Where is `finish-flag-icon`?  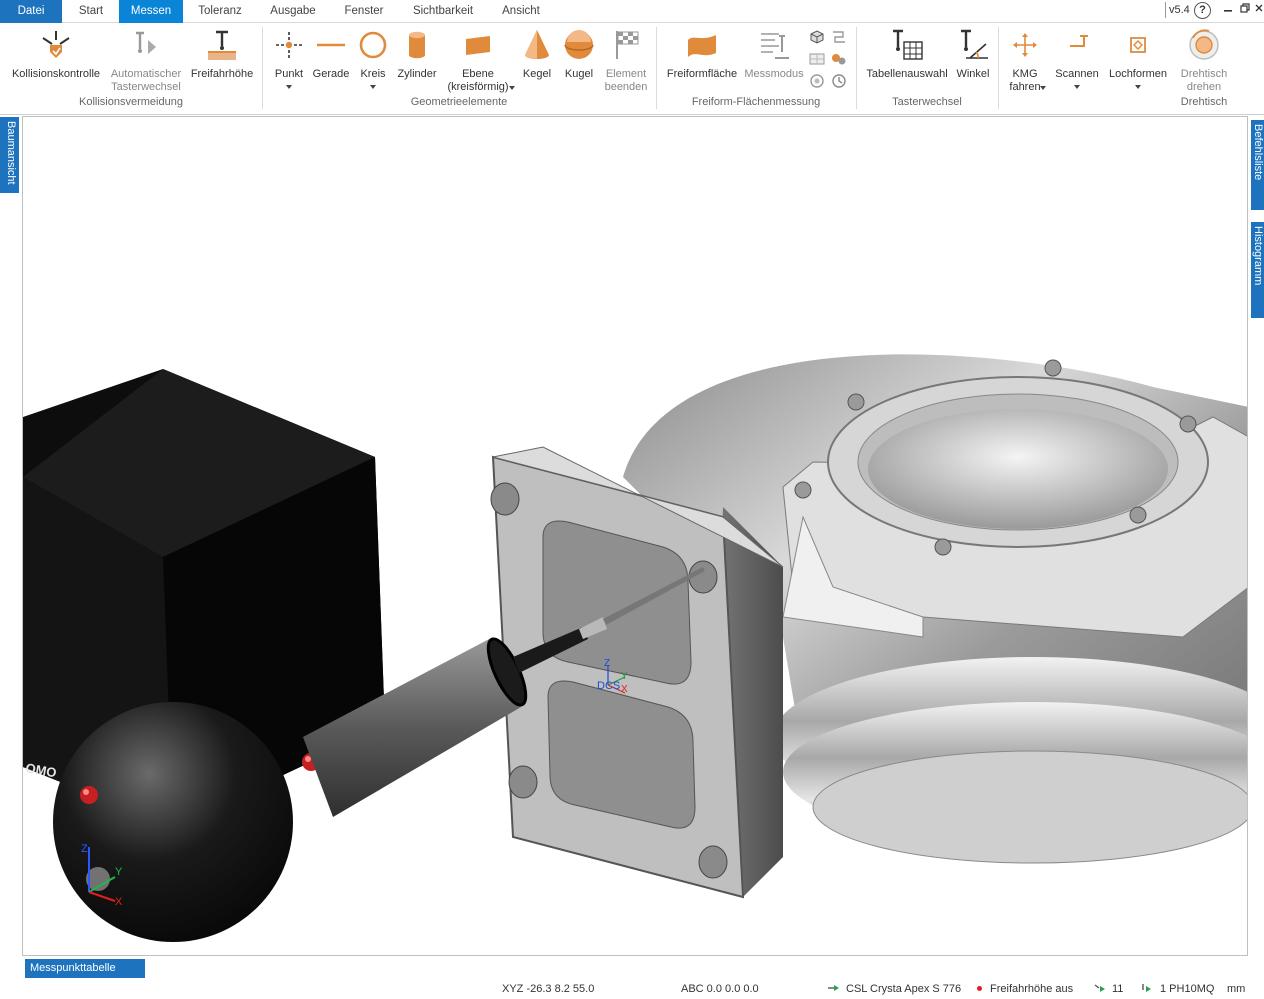
finish-flag-icon is located at coordinates (627, 45).